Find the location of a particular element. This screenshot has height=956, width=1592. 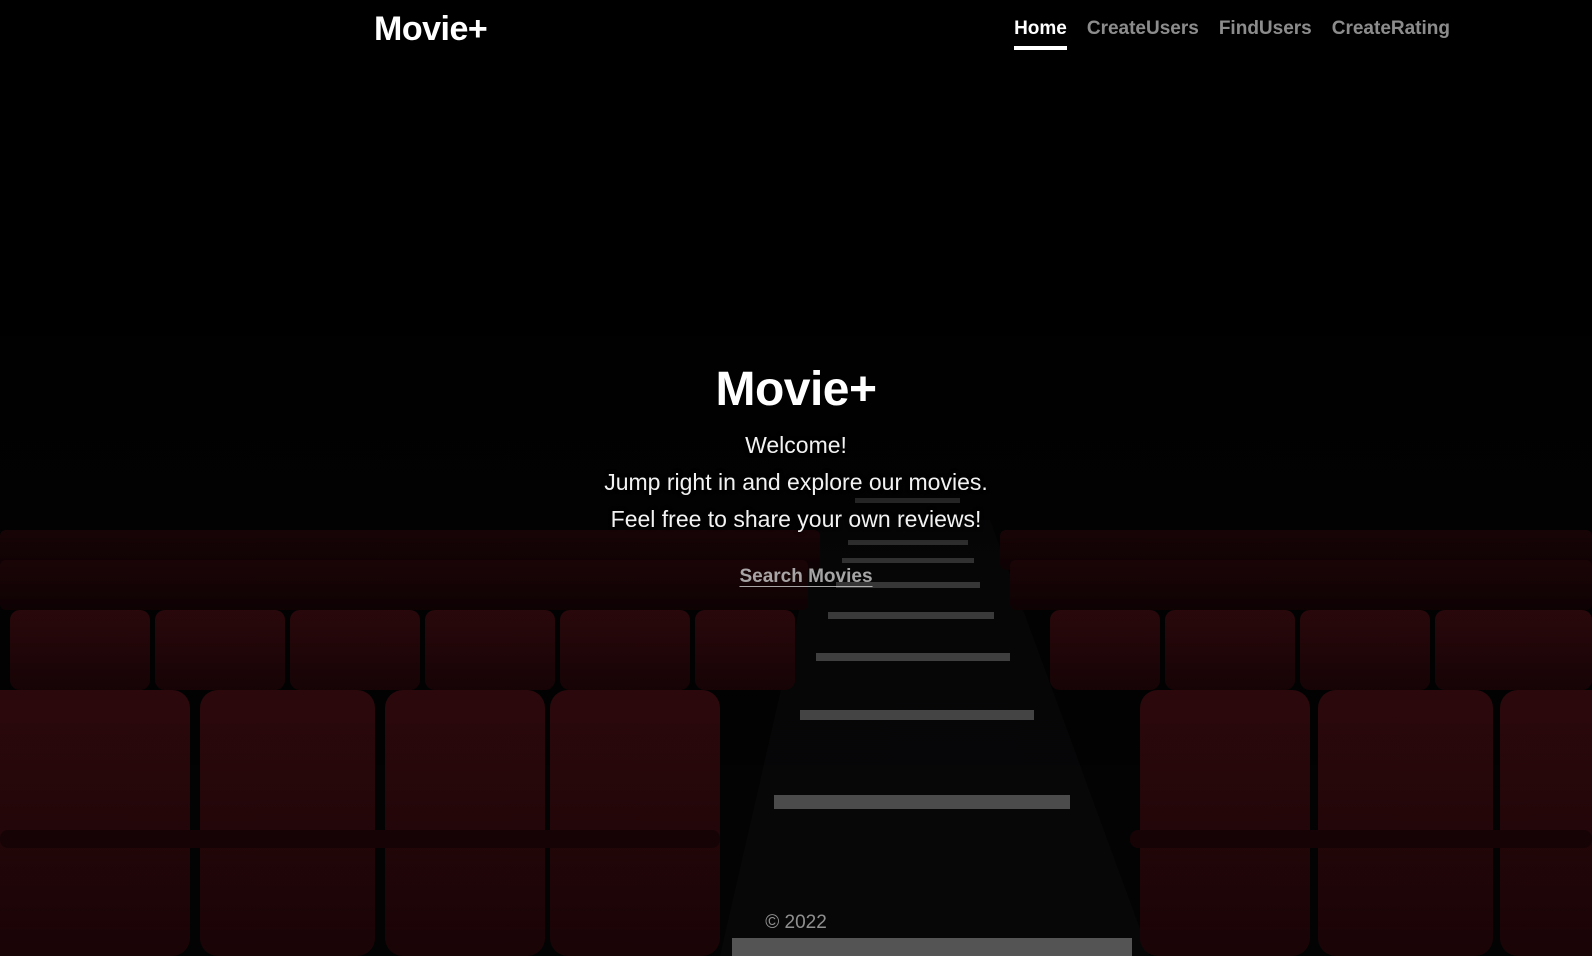

hero-title: Movie+ is located at coordinates (796, 389).